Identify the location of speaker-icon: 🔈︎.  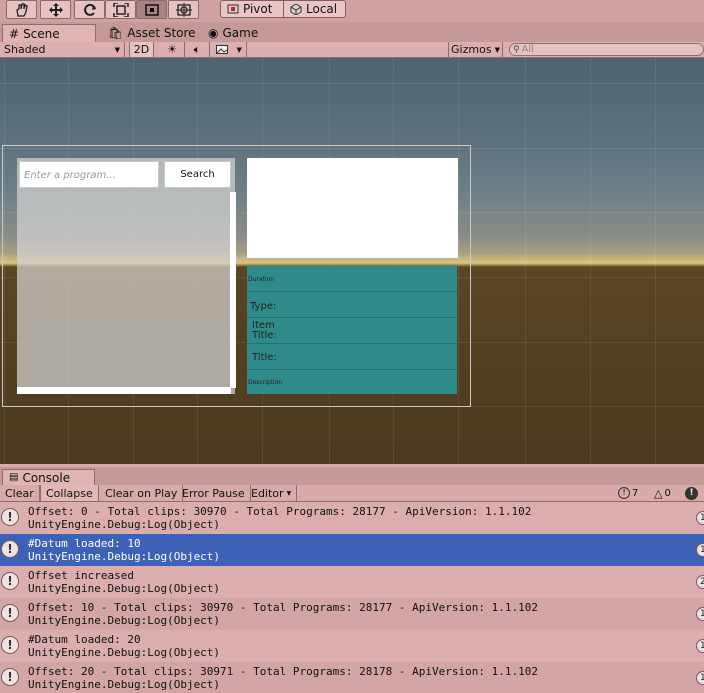
(197, 49).